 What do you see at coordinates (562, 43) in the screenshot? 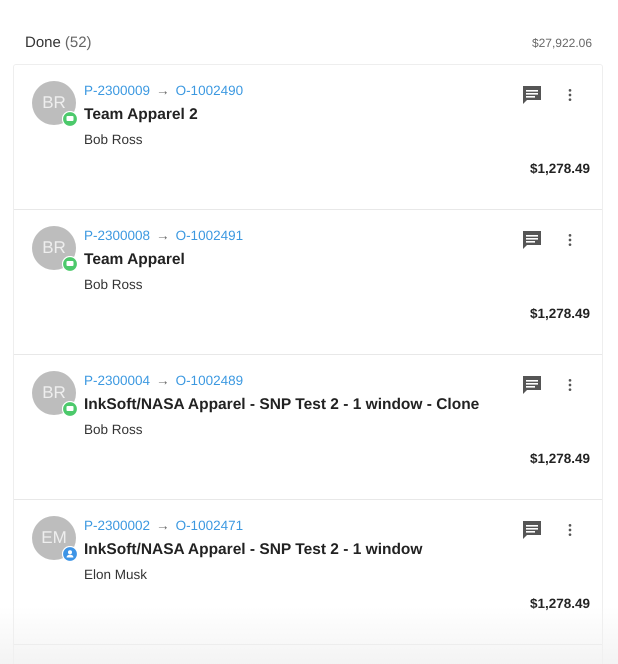
I see `section-total: $27,922.06` at bounding box center [562, 43].